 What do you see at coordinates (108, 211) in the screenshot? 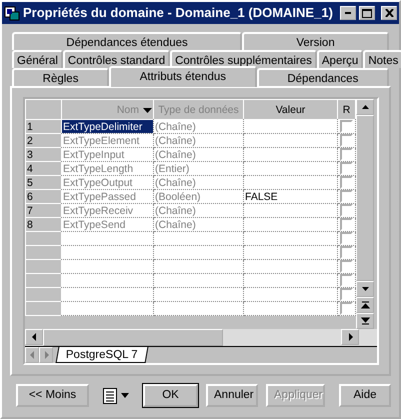
I see `table-cell: ExtTypeReceiv` at bounding box center [108, 211].